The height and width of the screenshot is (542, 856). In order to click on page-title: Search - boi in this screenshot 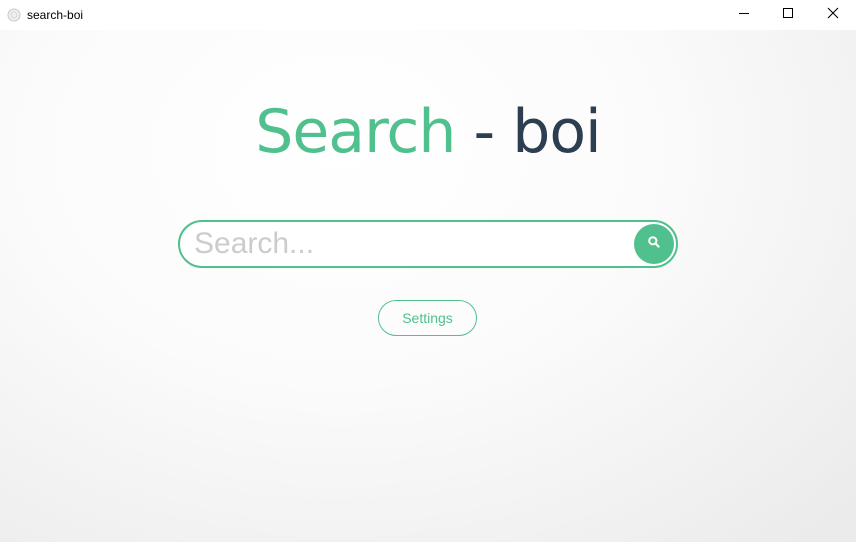, I will do `click(428, 132)`.